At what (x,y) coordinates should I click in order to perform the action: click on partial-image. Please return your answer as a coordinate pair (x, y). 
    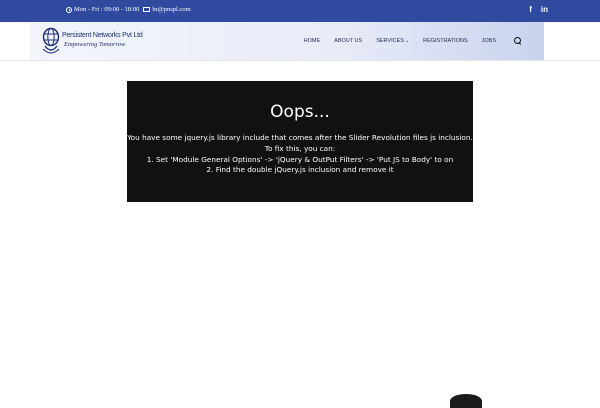
    Looking at the image, I should click on (466, 401).